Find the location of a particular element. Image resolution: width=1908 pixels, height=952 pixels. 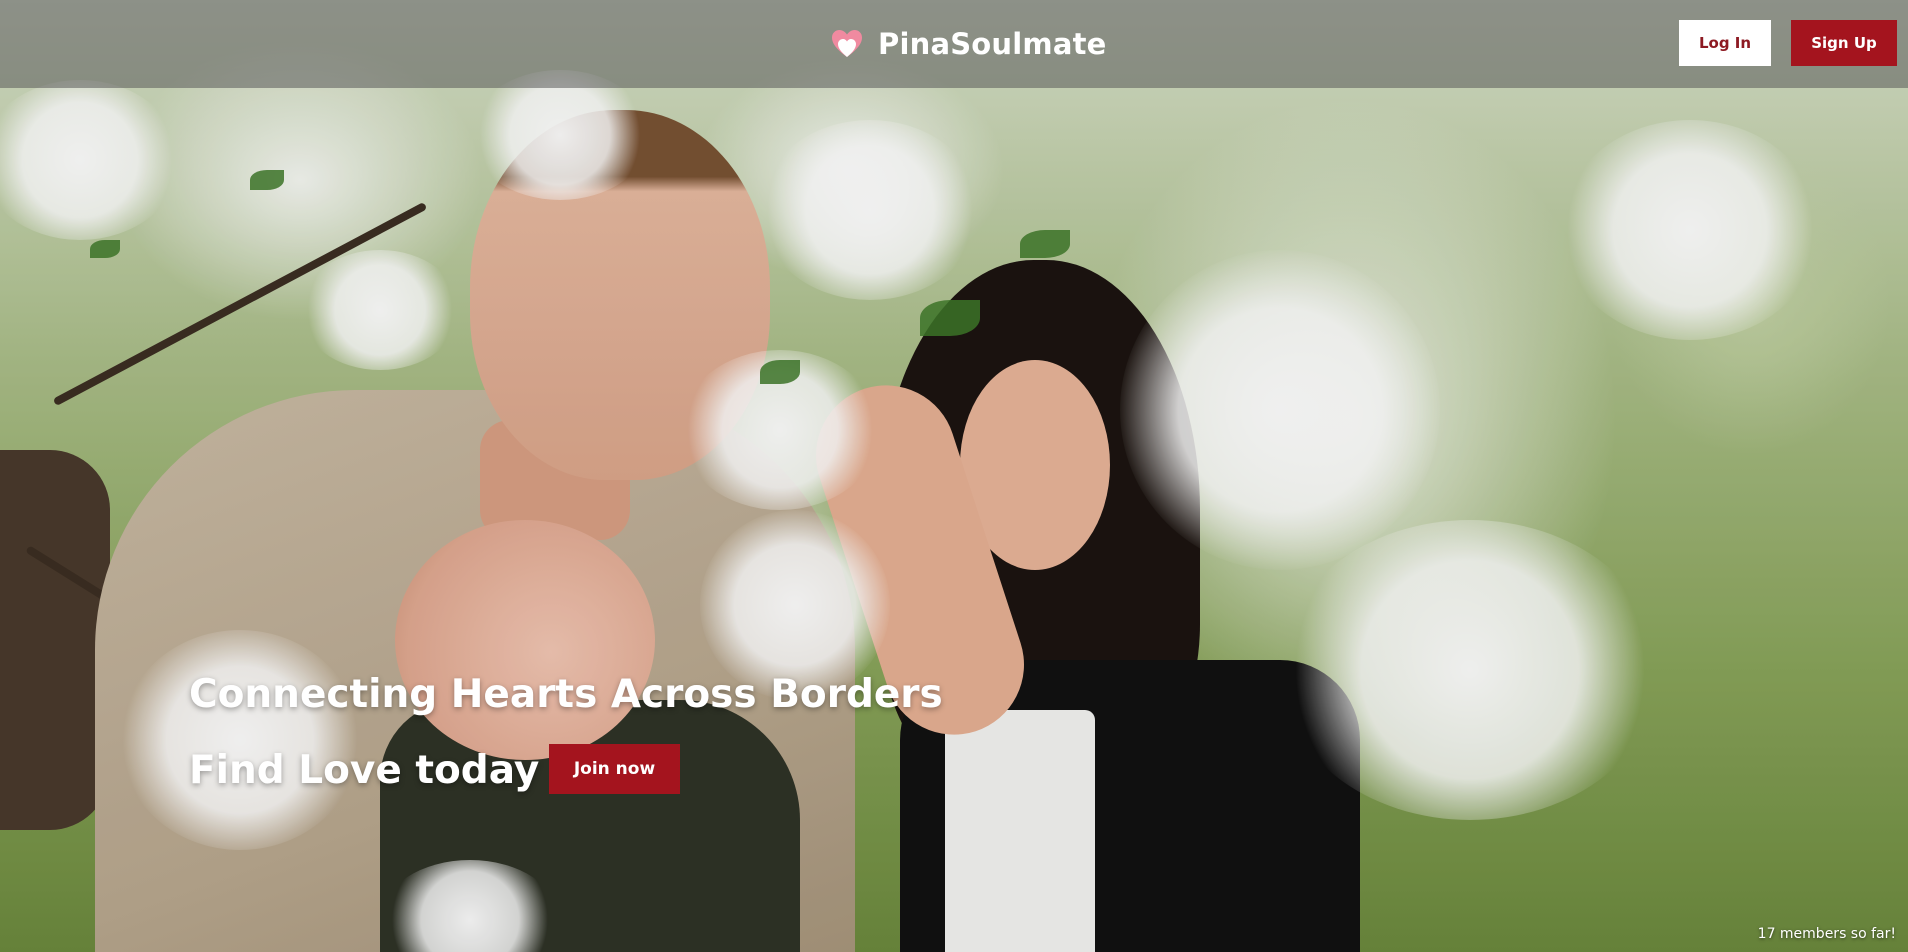

members-count: 17 members so far! is located at coordinates (1826, 934).